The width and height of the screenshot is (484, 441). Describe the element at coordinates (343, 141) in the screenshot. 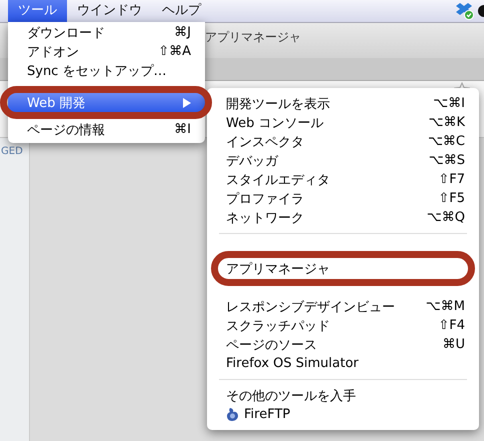

I see `menu-item: インスペクタ ⌥⌘C` at that location.